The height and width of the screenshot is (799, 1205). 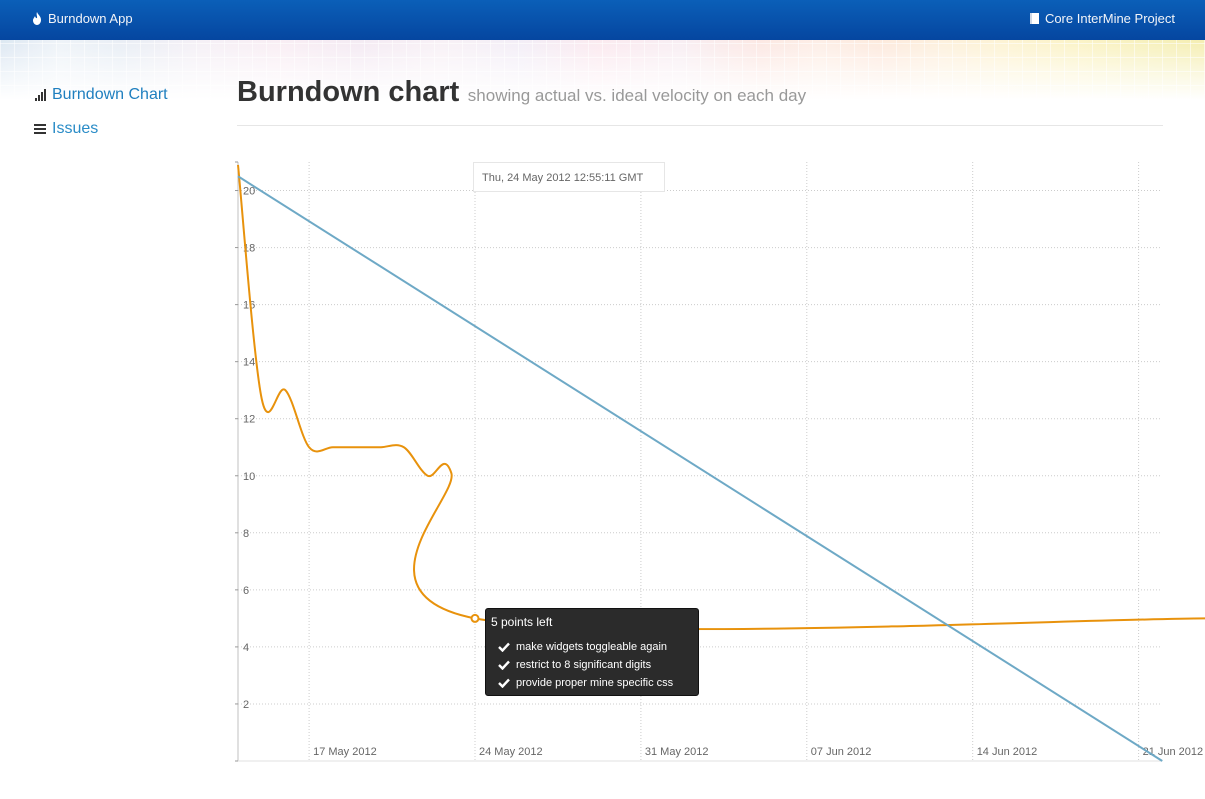 What do you see at coordinates (1173, 752) in the screenshot?
I see `x-tick-label: 21 Jun 2012` at bounding box center [1173, 752].